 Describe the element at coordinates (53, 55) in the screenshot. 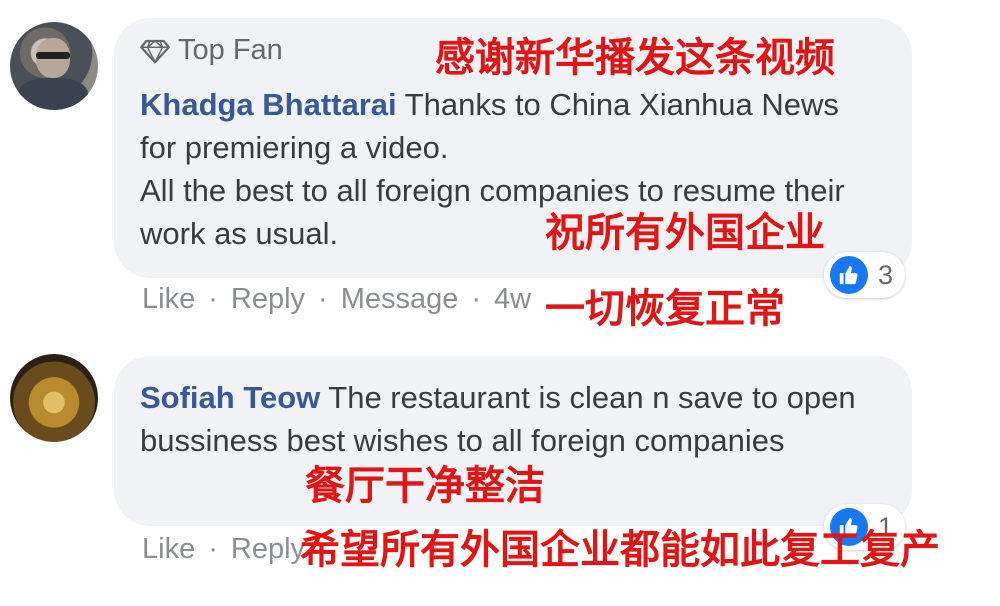

I see `avatar-glasses` at that location.